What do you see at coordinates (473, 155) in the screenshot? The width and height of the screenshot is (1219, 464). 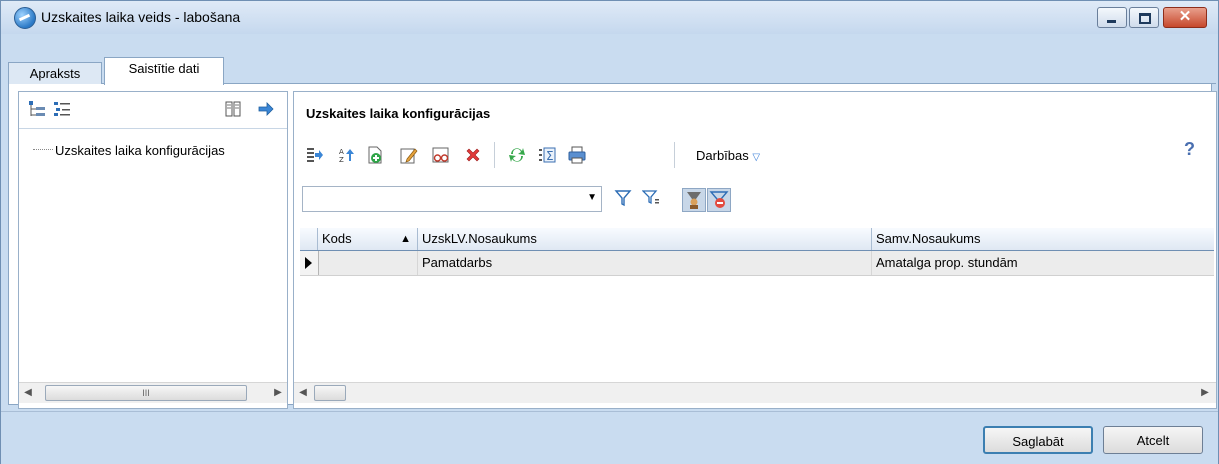 I see `delete-icon` at bounding box center [473, 155].